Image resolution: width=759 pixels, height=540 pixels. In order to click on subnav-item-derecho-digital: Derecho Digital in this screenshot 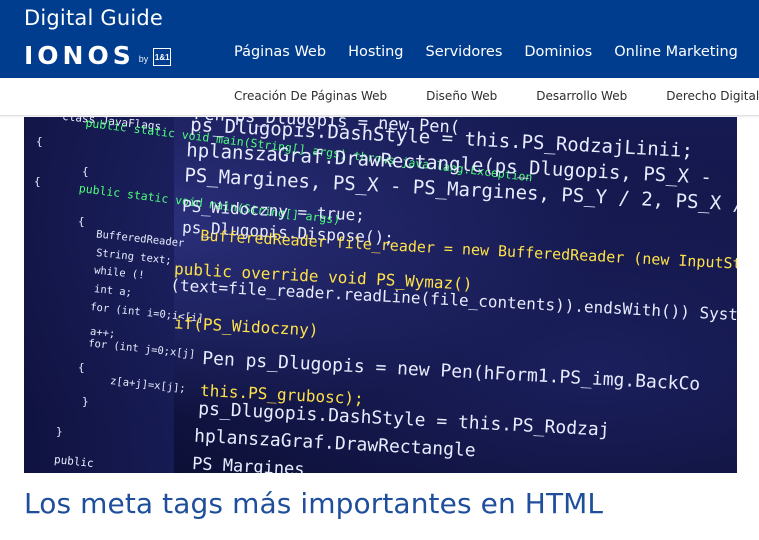, I will do `click(712, 96)`.